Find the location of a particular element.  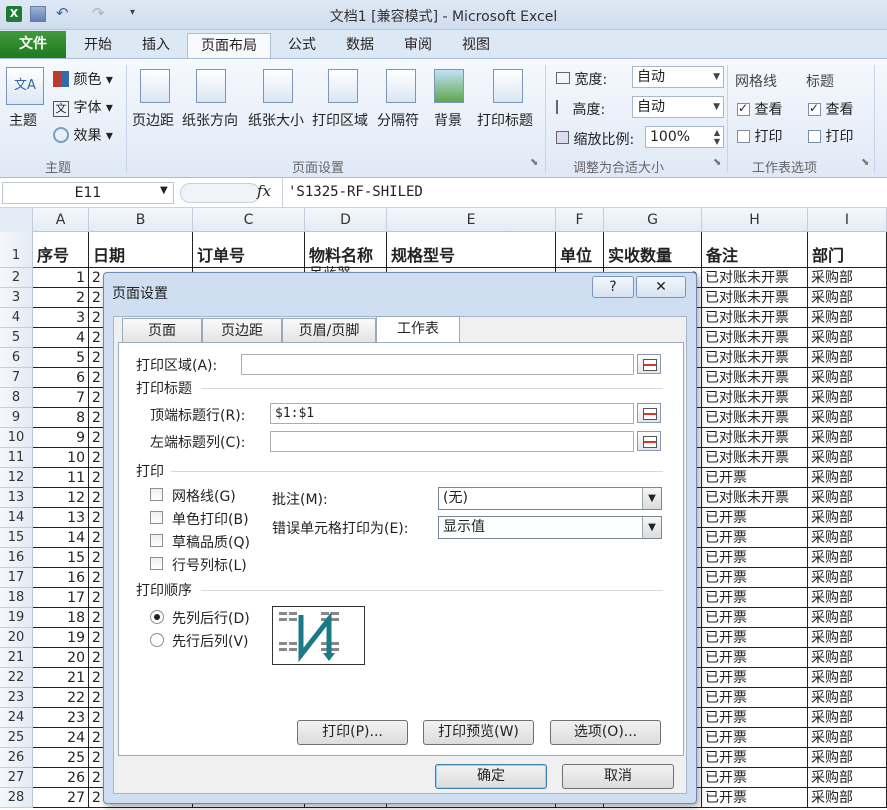

table-cell: 2 is located at coordinates (61, 298).